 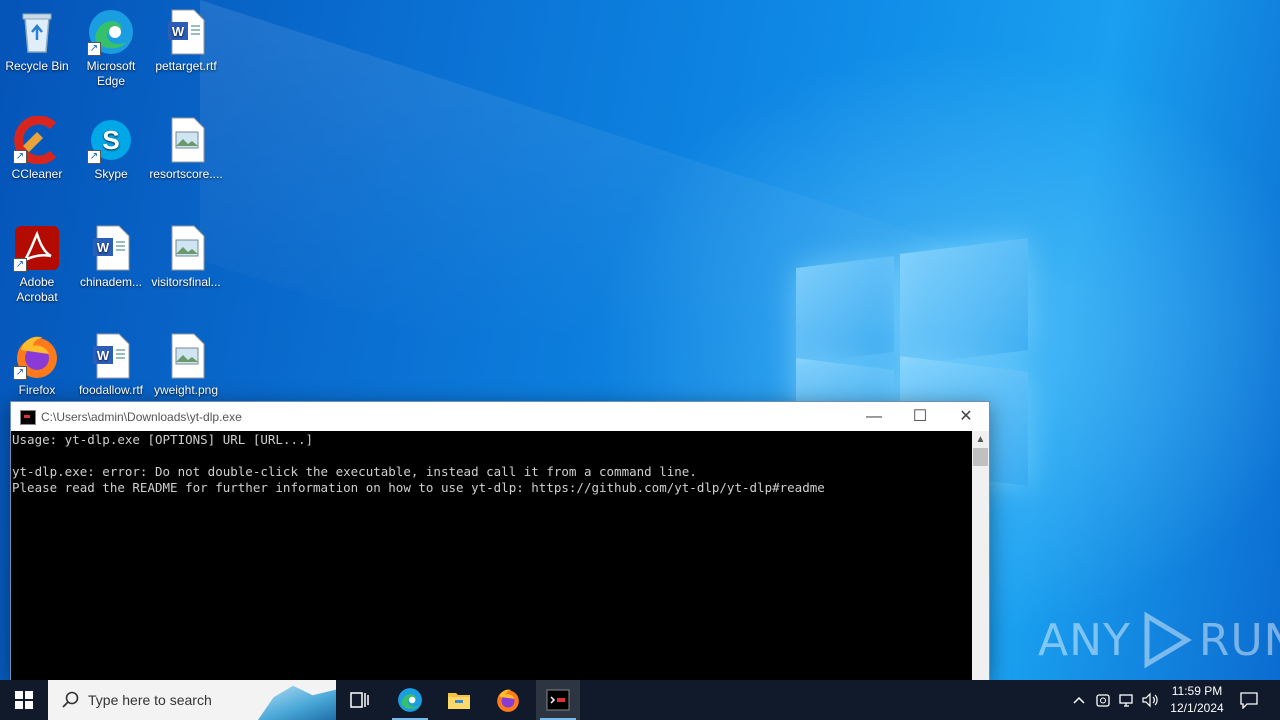 I want to click on taskbar: Type here to search 11:59 PM 12/1/2024, so click(x=640, y=700).